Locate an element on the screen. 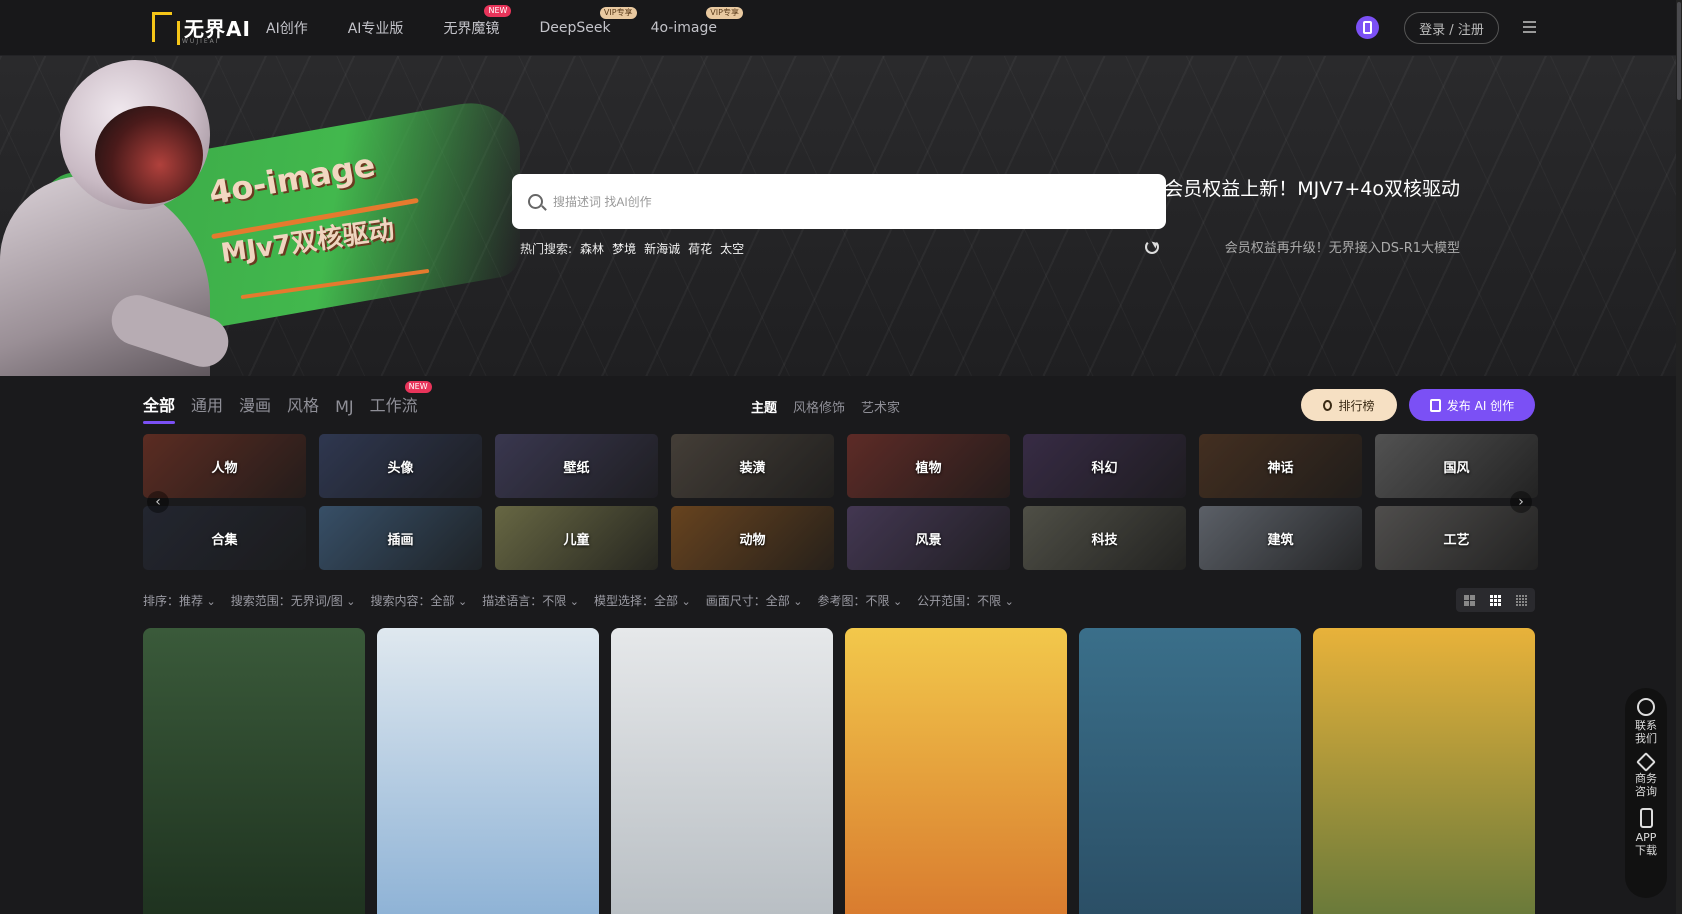  filter-sort: 排序：推荐 is located at coordinates (179, 600).